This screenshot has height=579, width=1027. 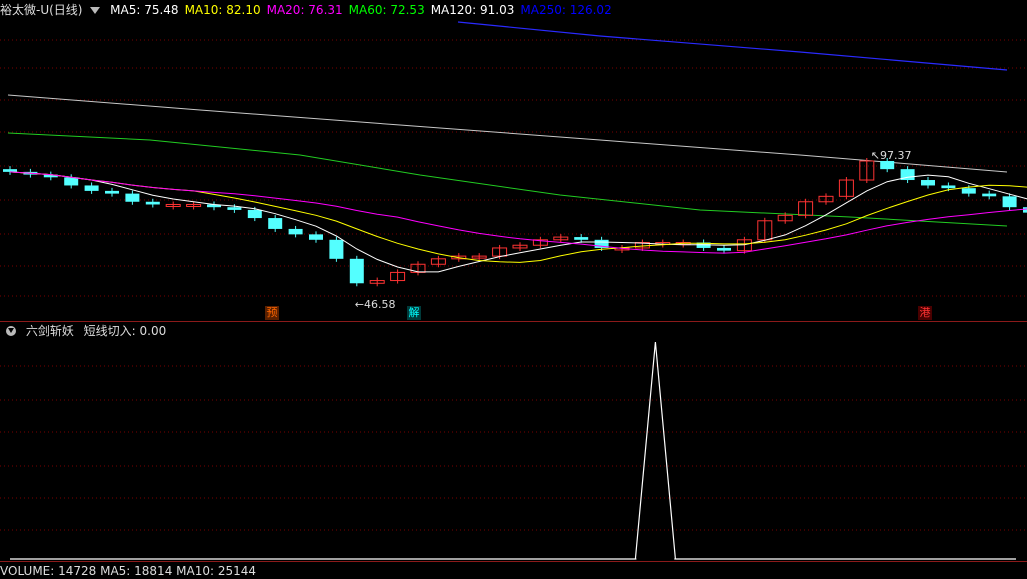 I want to click on ma250-line, so click(x=732, y=46).